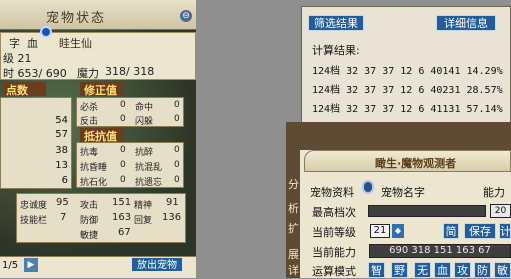 The height and width of the screenshot is (279, 511). I want to click on recovery-value: 136, so click(172, 217).